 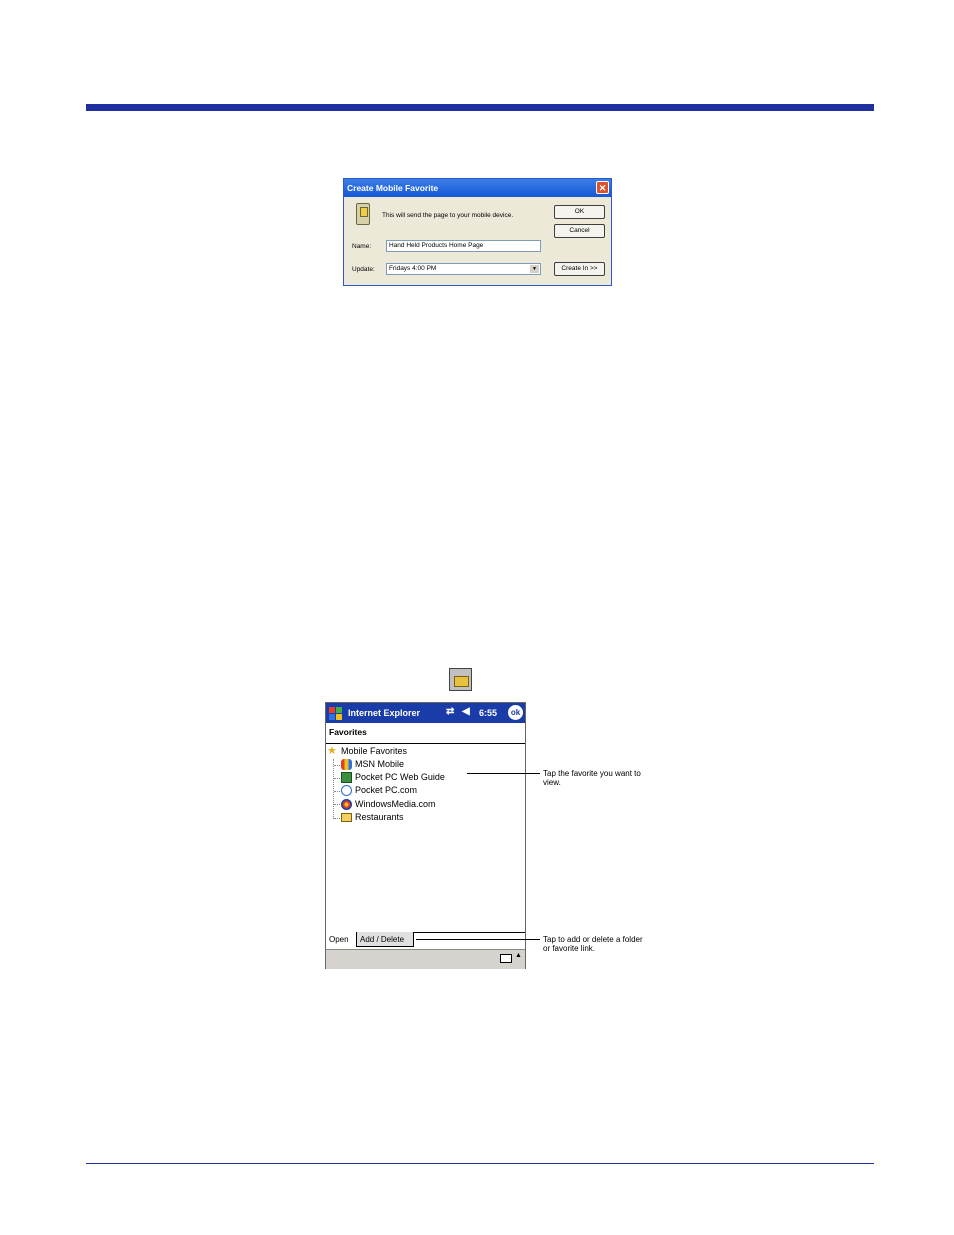 What do you see at coordinates (332, 751) in the screenshot?
I see `star-icon: ★` at bounding box center [332, 751].